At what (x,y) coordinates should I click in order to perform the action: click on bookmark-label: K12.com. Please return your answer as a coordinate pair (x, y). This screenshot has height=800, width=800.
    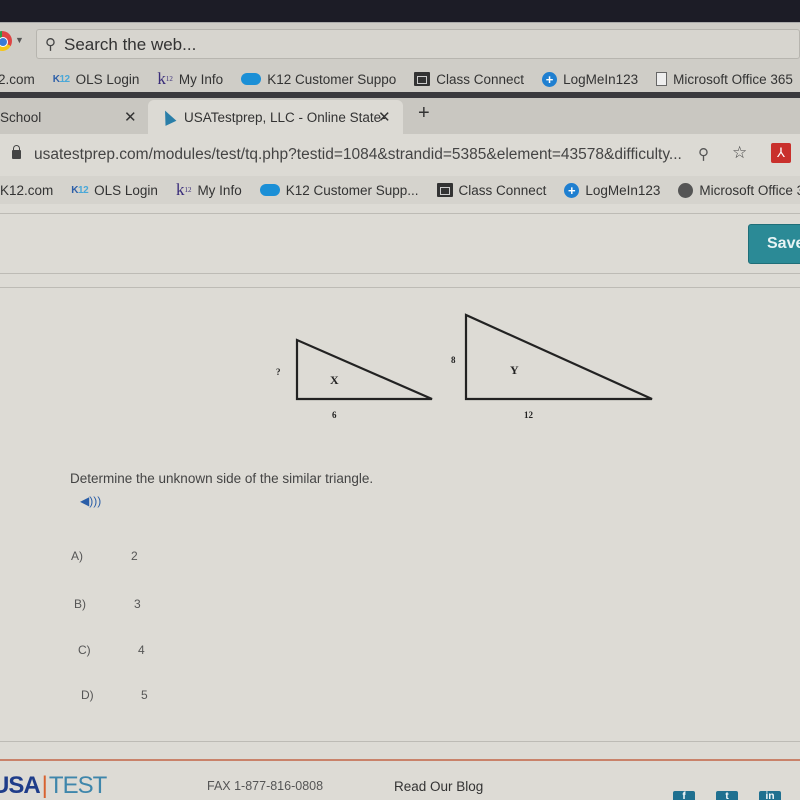
    Looking at the image, I should click on (27, 190).